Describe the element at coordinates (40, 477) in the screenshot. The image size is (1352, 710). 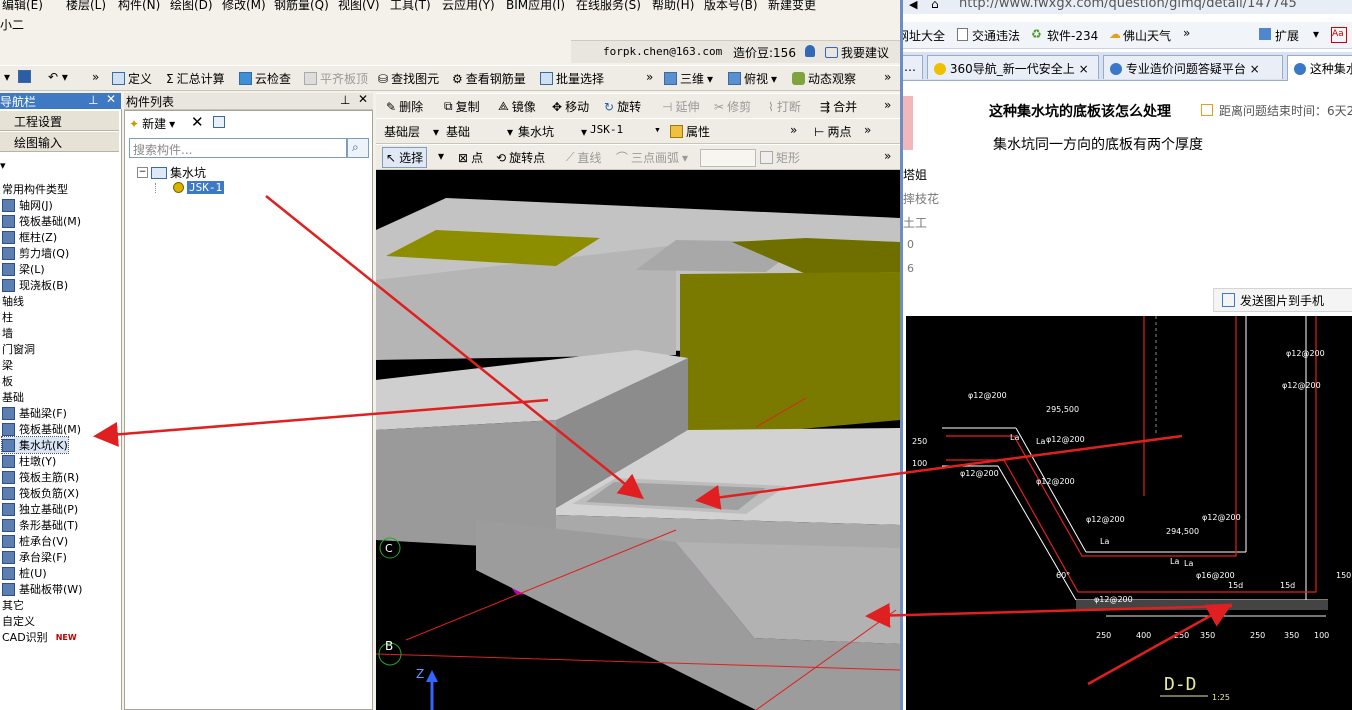
I see `nav-item: 筏板主筋(R)` at that location.